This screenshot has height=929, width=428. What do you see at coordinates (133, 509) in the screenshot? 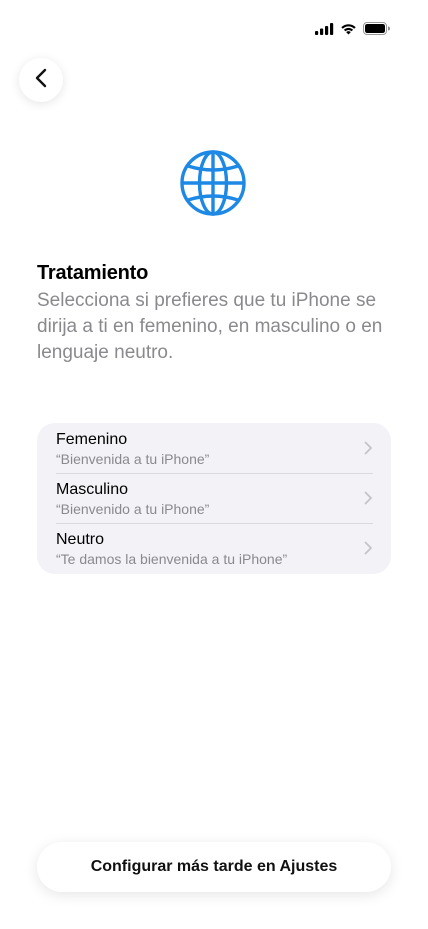
I see `option-example: “Bienvenido a tu iPhone”` at bounding box center [133, 509].